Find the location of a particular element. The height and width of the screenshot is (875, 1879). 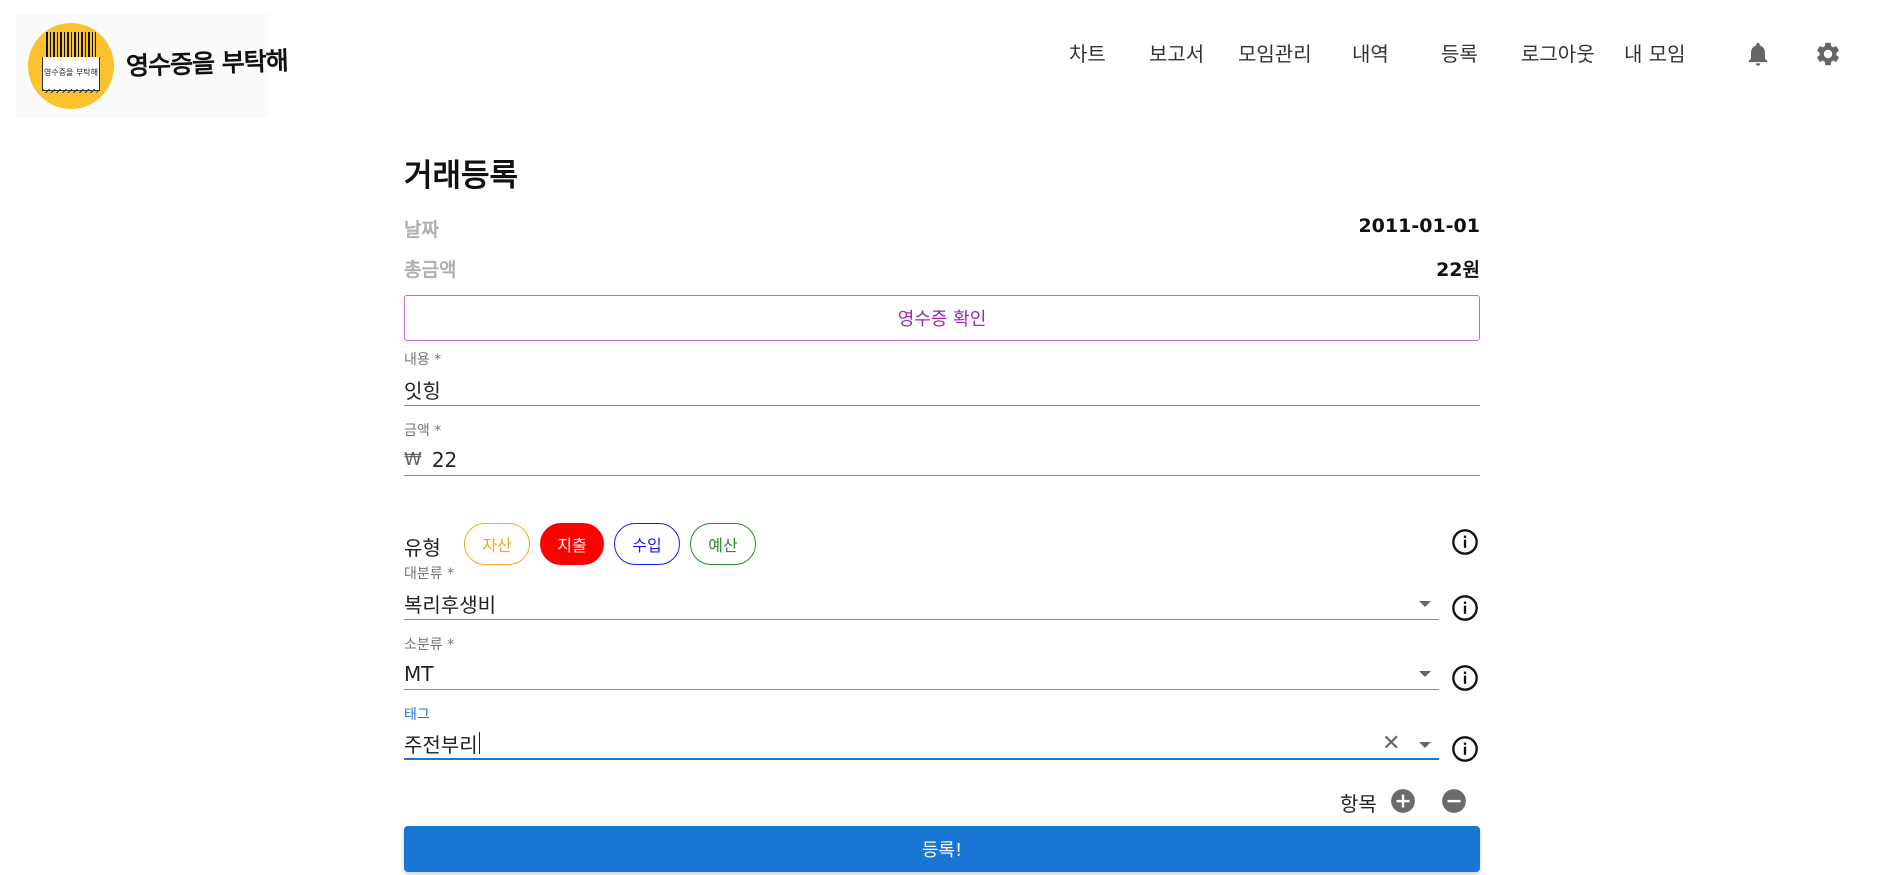

receipt-text: 영수증을 부탁해 is located at coordinates (71, 72).